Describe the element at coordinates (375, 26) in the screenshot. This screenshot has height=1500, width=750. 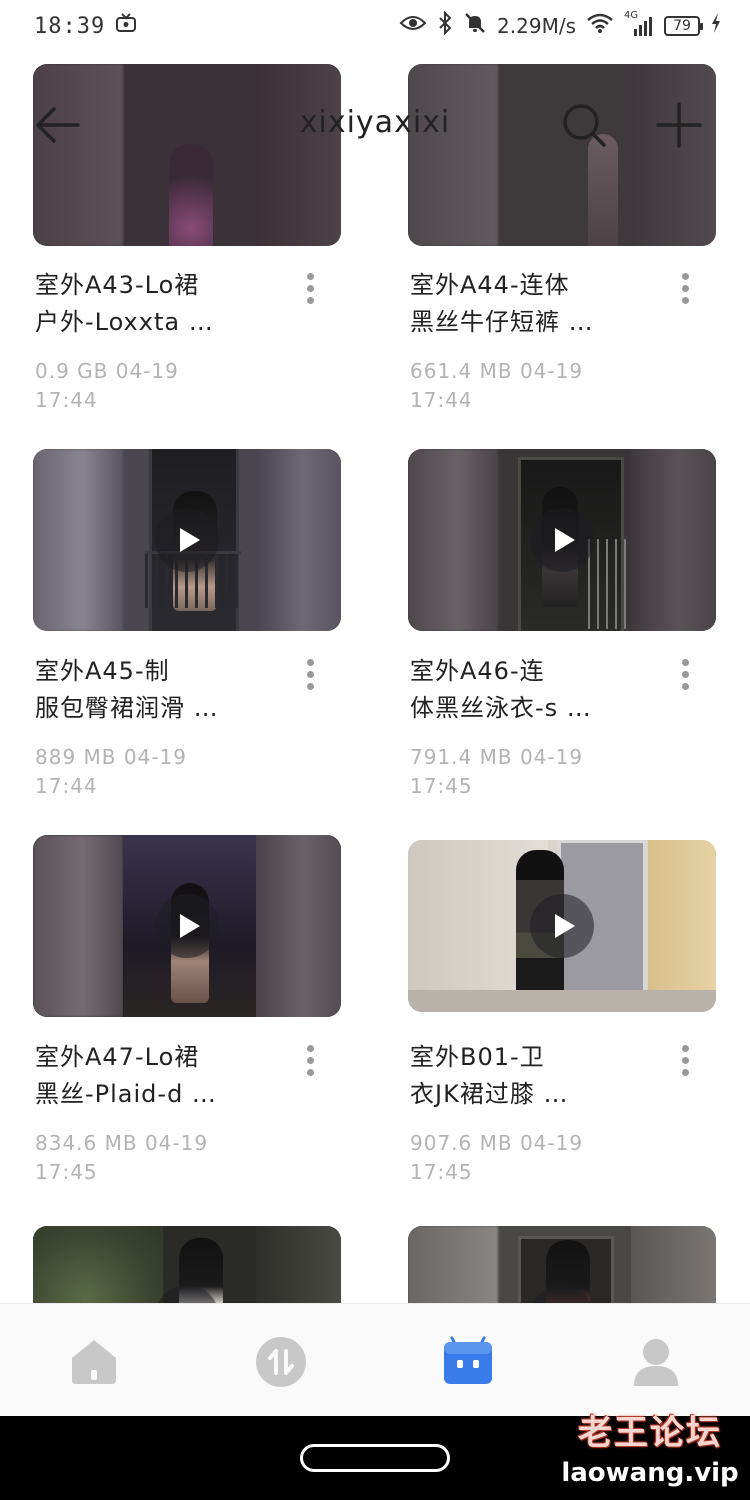
I see `status-bar: 18:39 2.29M/s 4G 79` at that location.